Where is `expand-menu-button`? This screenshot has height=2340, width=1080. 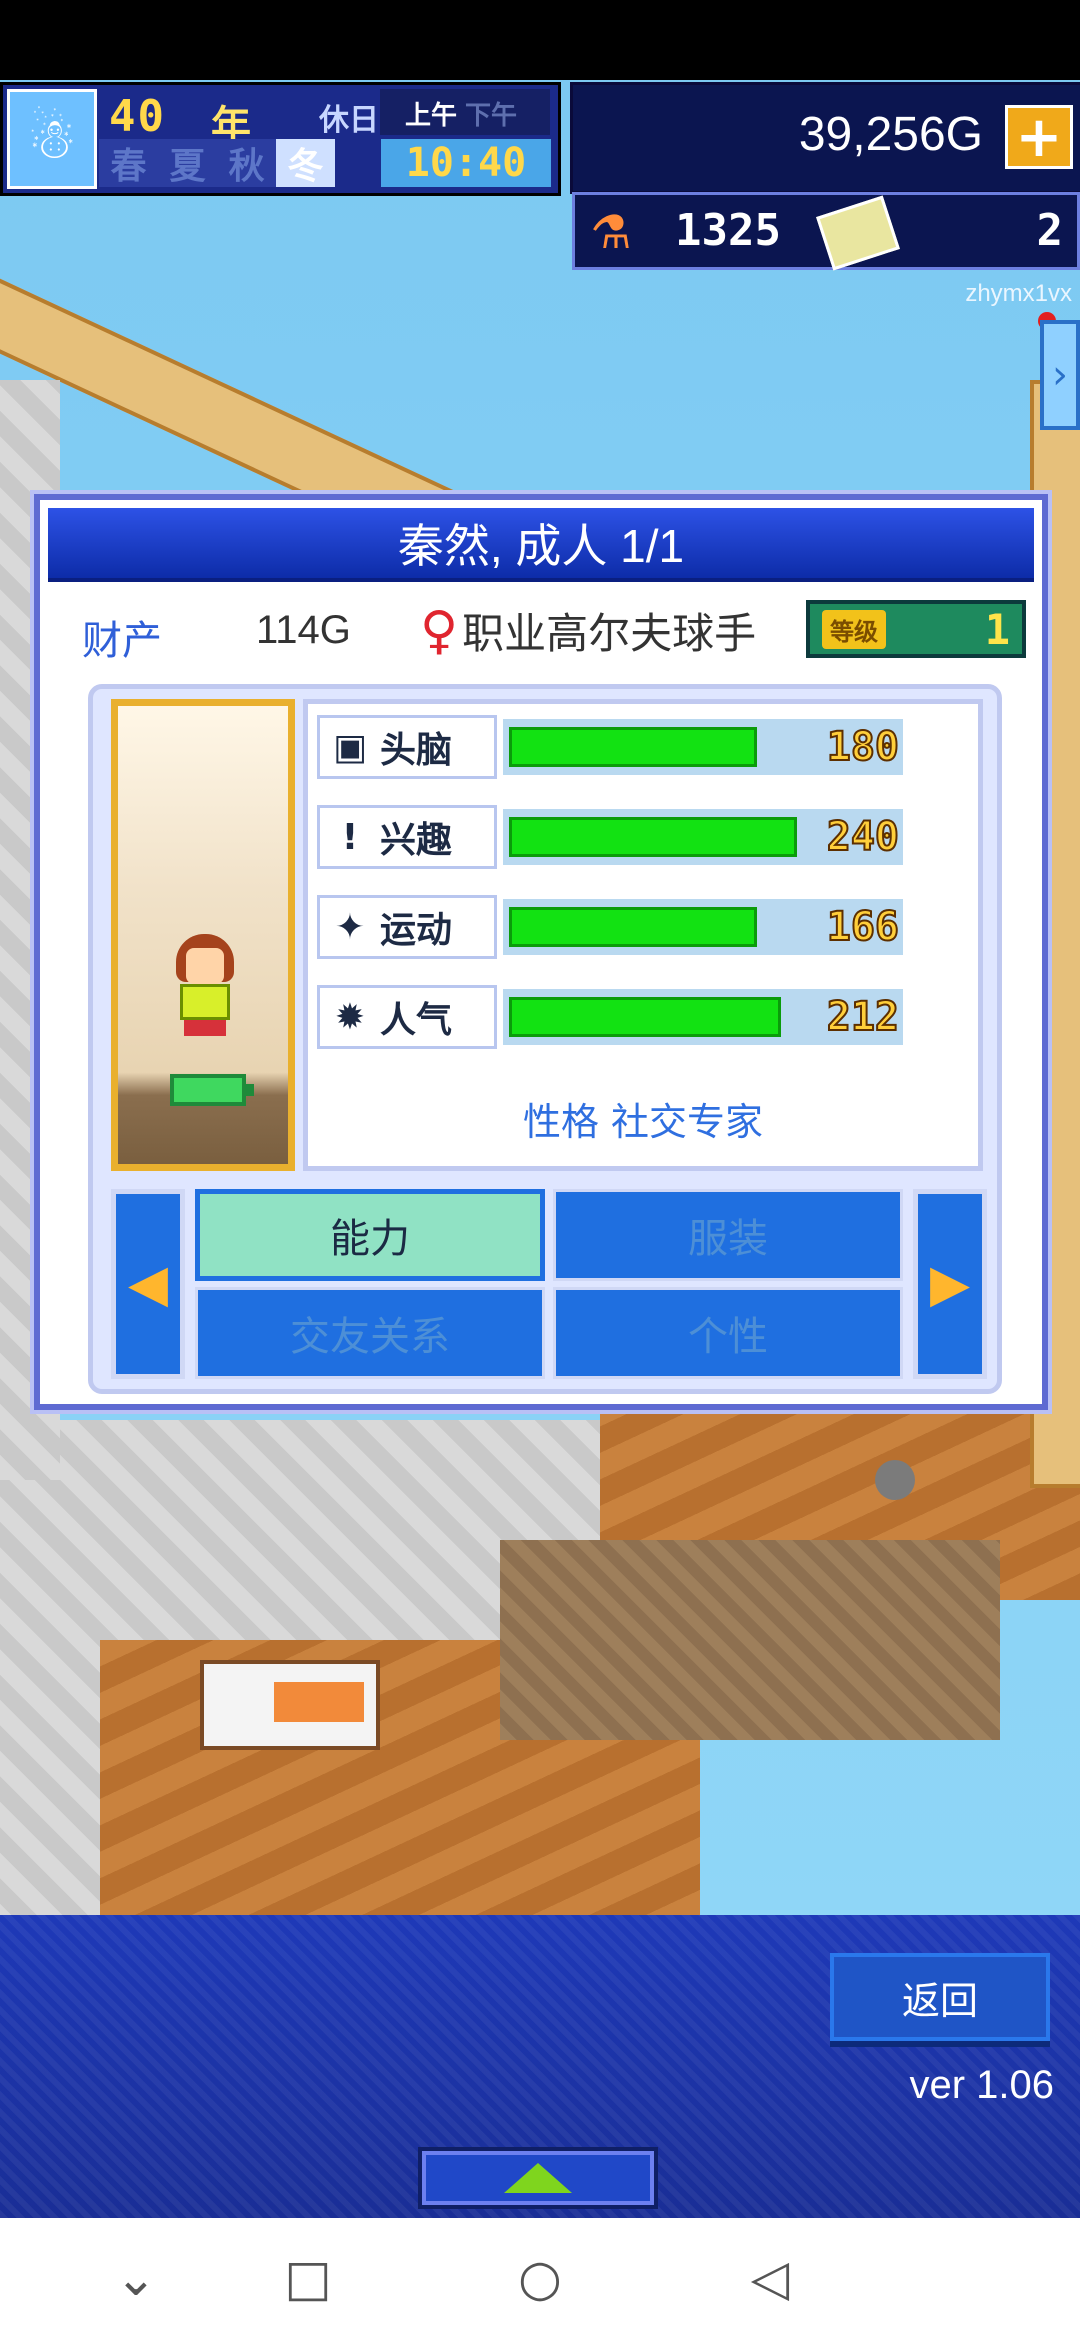
expand-menu-button is located at coordinates (538, 2178).